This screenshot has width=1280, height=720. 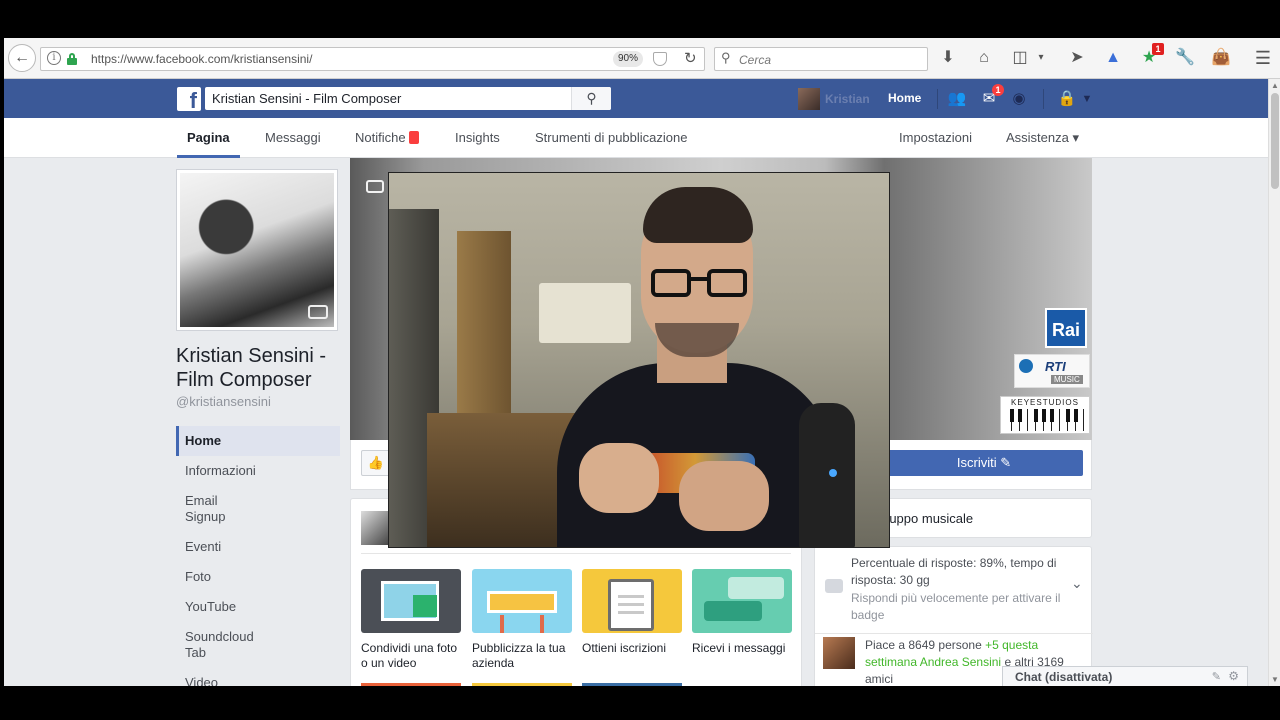 What do you see at coordinates (1077, 583) in the screenshot?
I see `chevron-down-icon: ⌄` at bounding box center [1077, 583].